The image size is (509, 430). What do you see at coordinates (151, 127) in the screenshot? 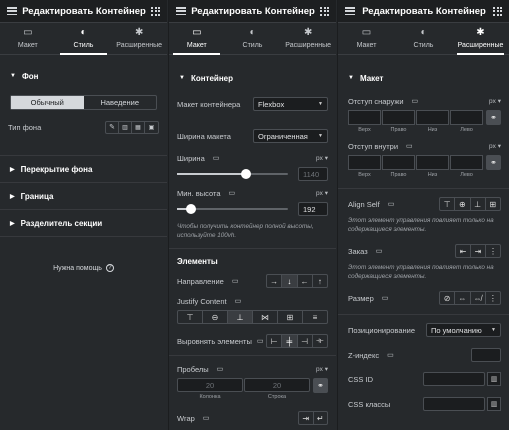
I see `slideshow-icon: ▣` at bounding box center [151, 127].